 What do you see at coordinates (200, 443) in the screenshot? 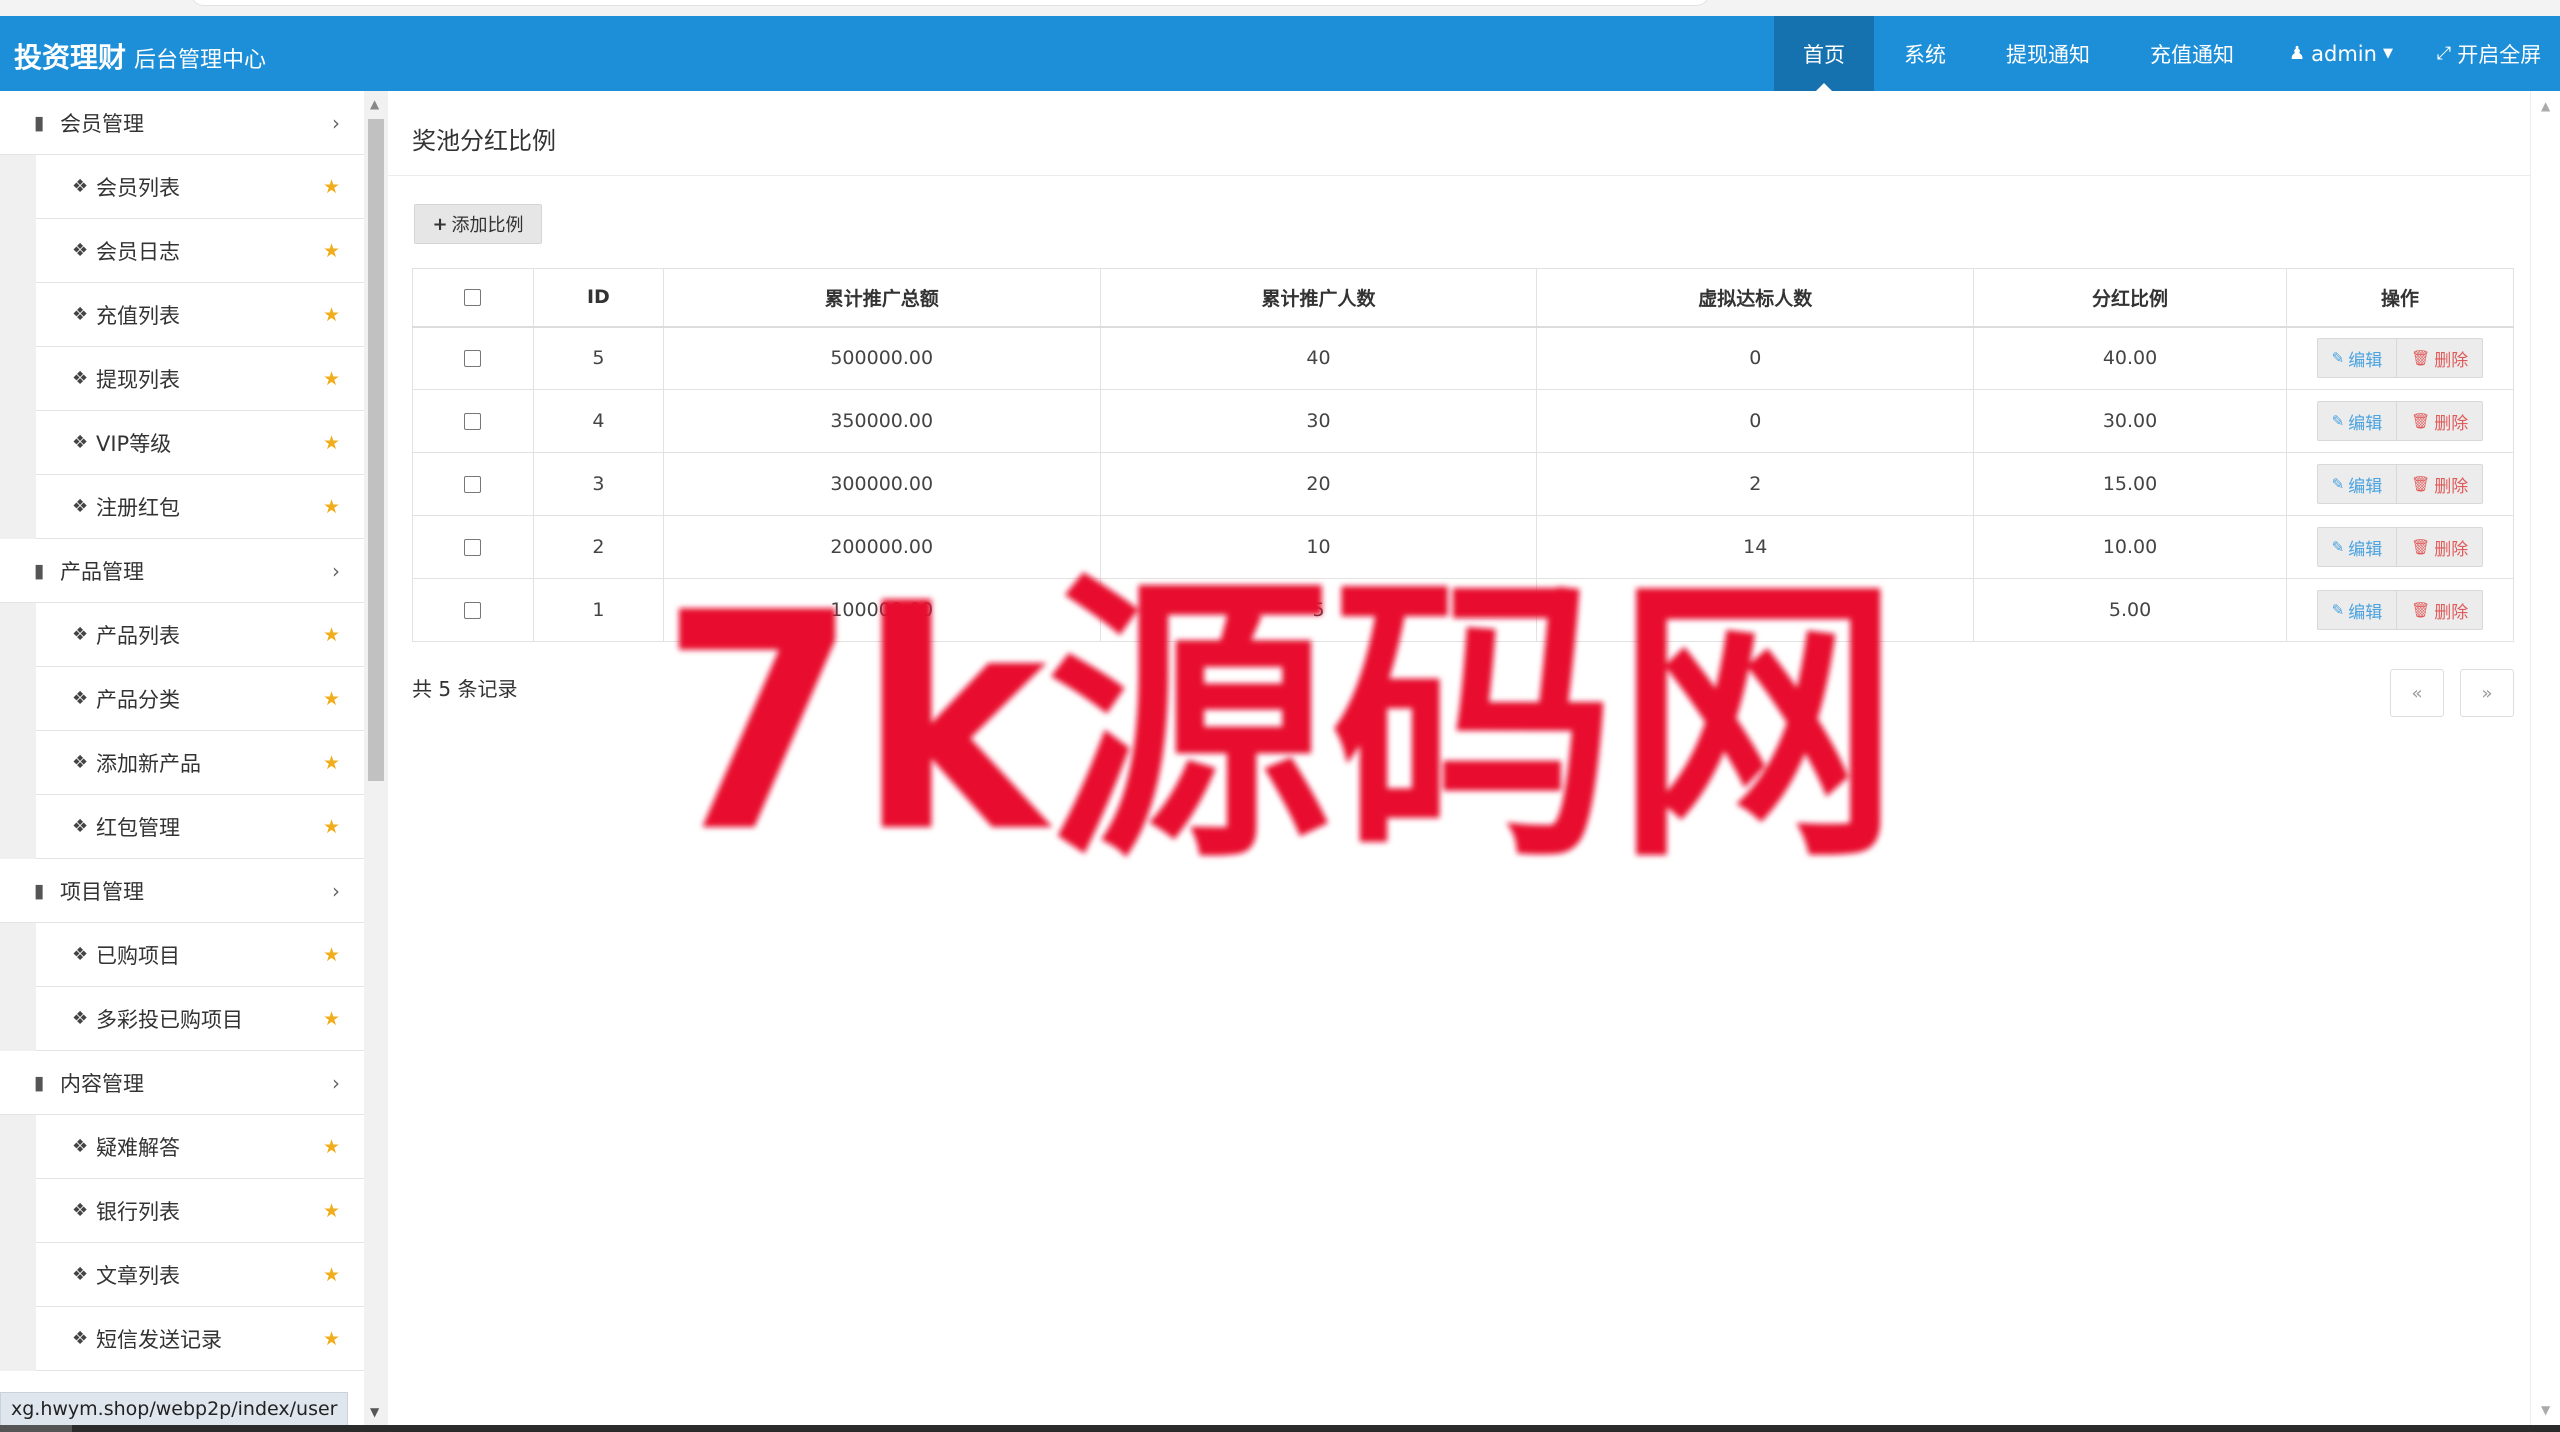
I see `sidebar-item: ❖ VIP等级 ★` at bounding box center [200, 443].